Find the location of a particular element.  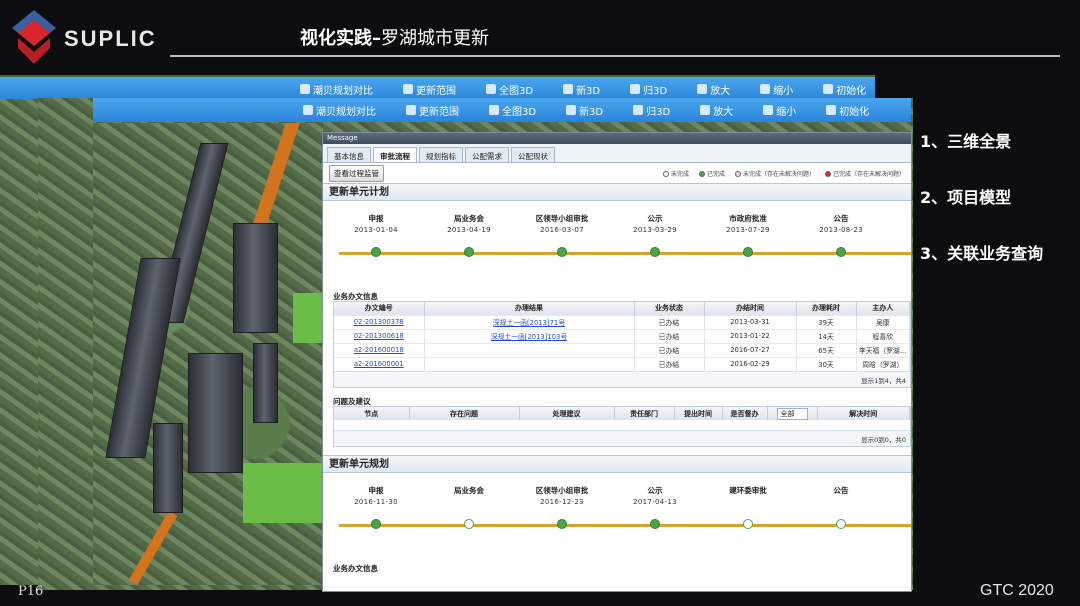

timeline-step: 局业务会 2013-04-19 is located at coordinates (469, 235).